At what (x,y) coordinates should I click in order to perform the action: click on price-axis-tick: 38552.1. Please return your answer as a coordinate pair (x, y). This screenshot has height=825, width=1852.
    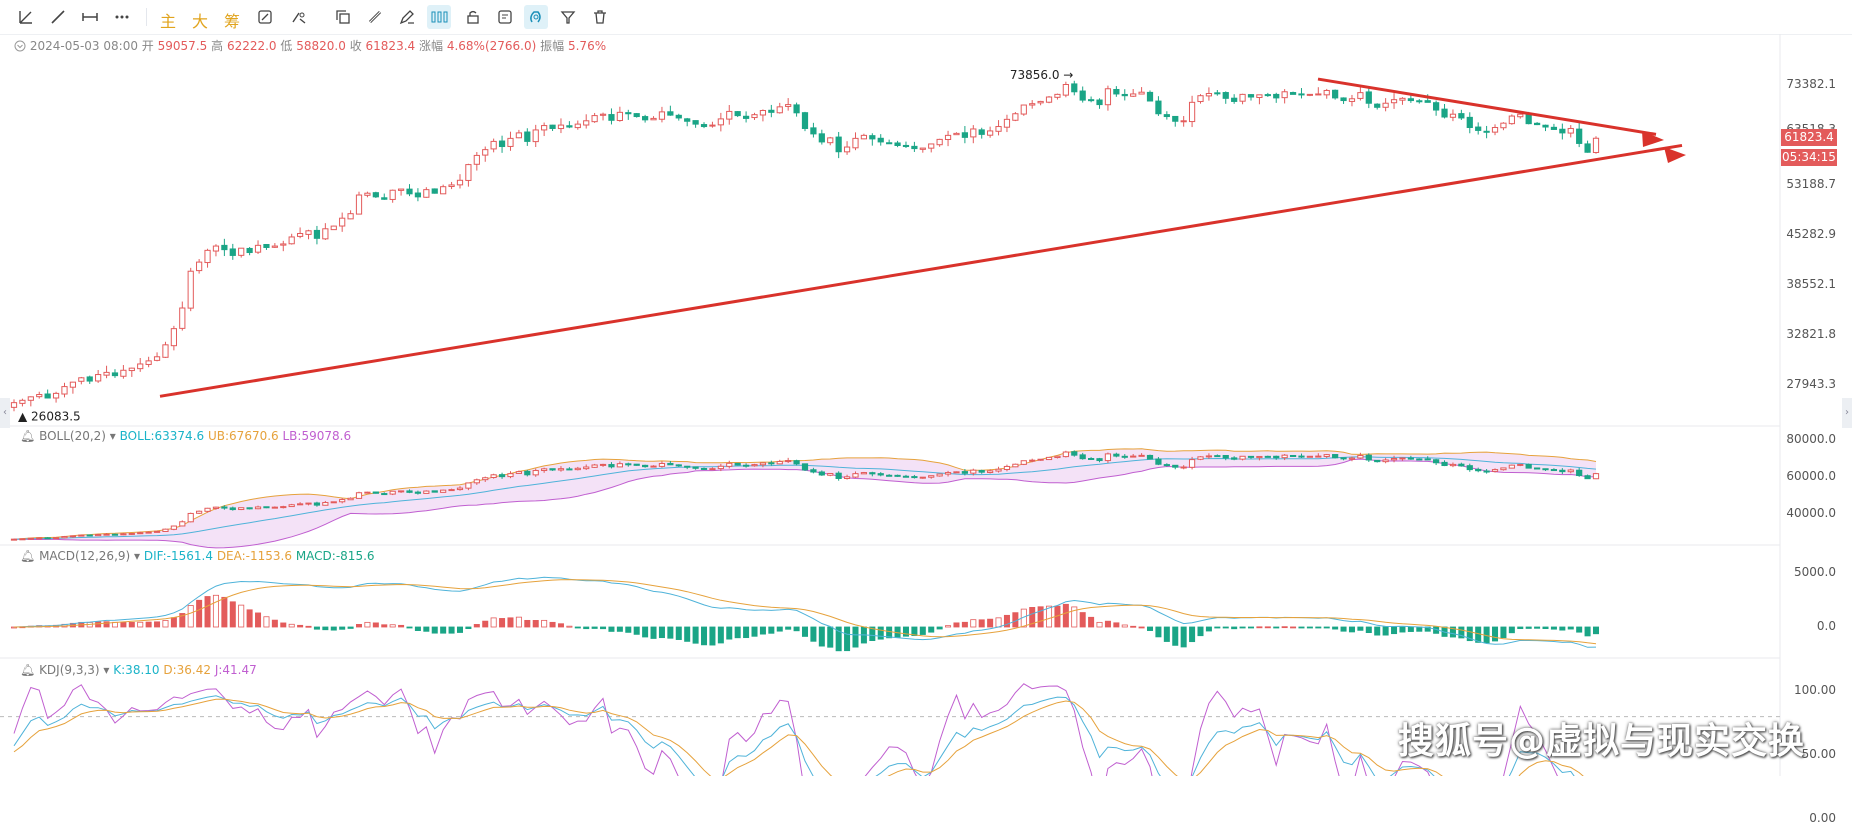
    Looking at the image, I should click on (1811, 284).